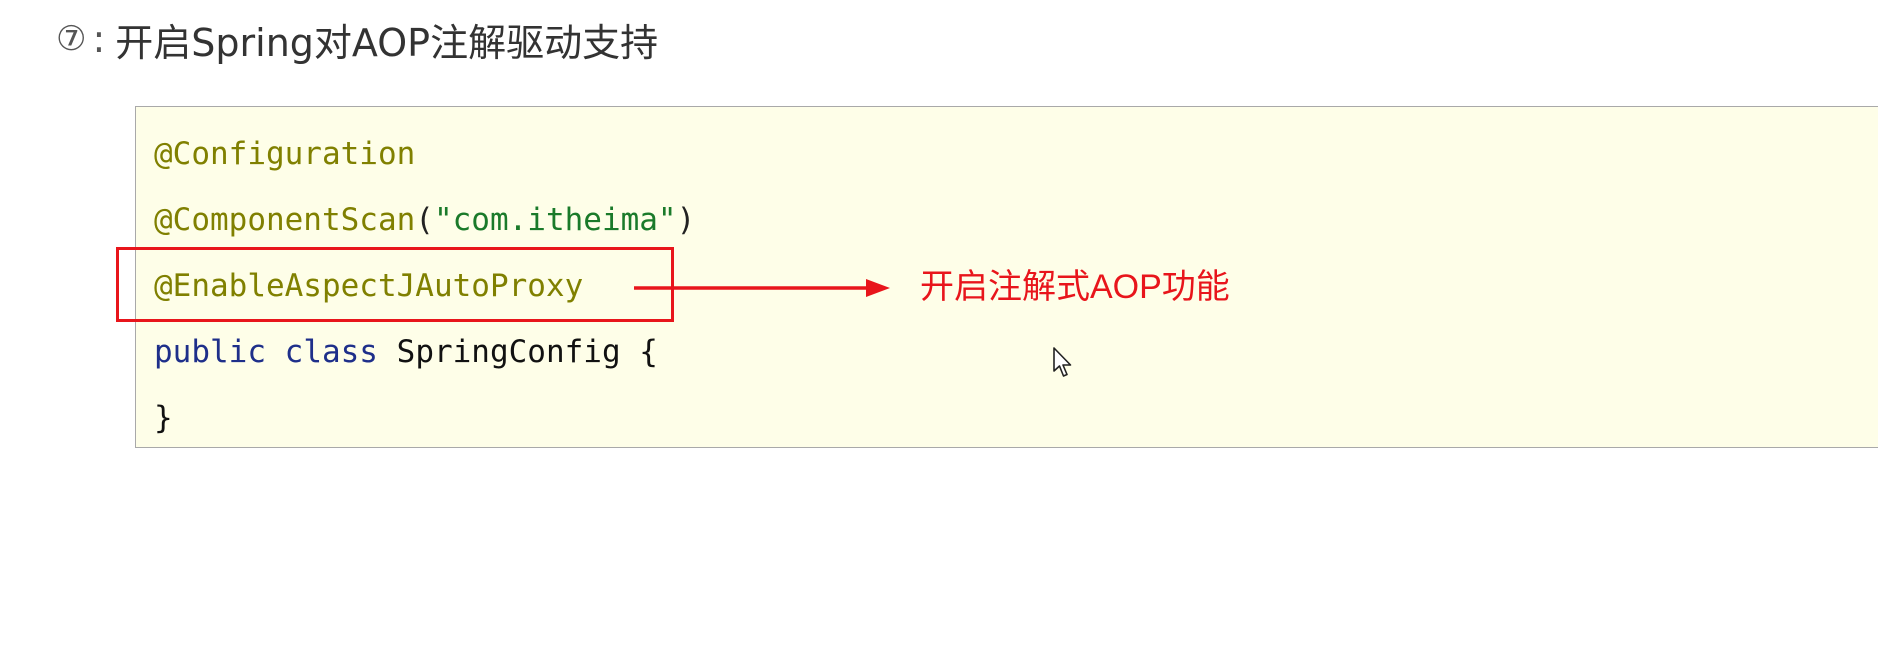  I want to click on step-title: 开启Spring对AOP注解驱动支持, so click(387, 42).